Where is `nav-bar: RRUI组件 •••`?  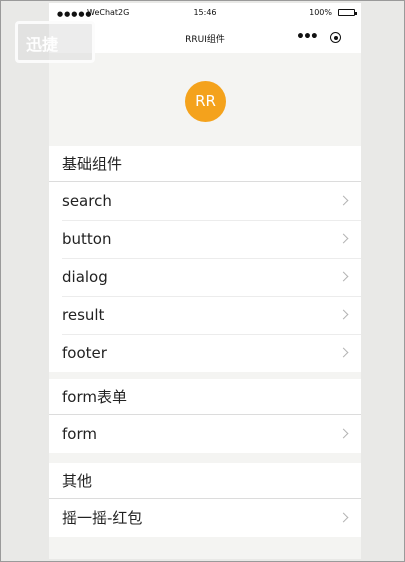 nav-bar: RRUI组件 ••• is located at coordinates (205, 38).